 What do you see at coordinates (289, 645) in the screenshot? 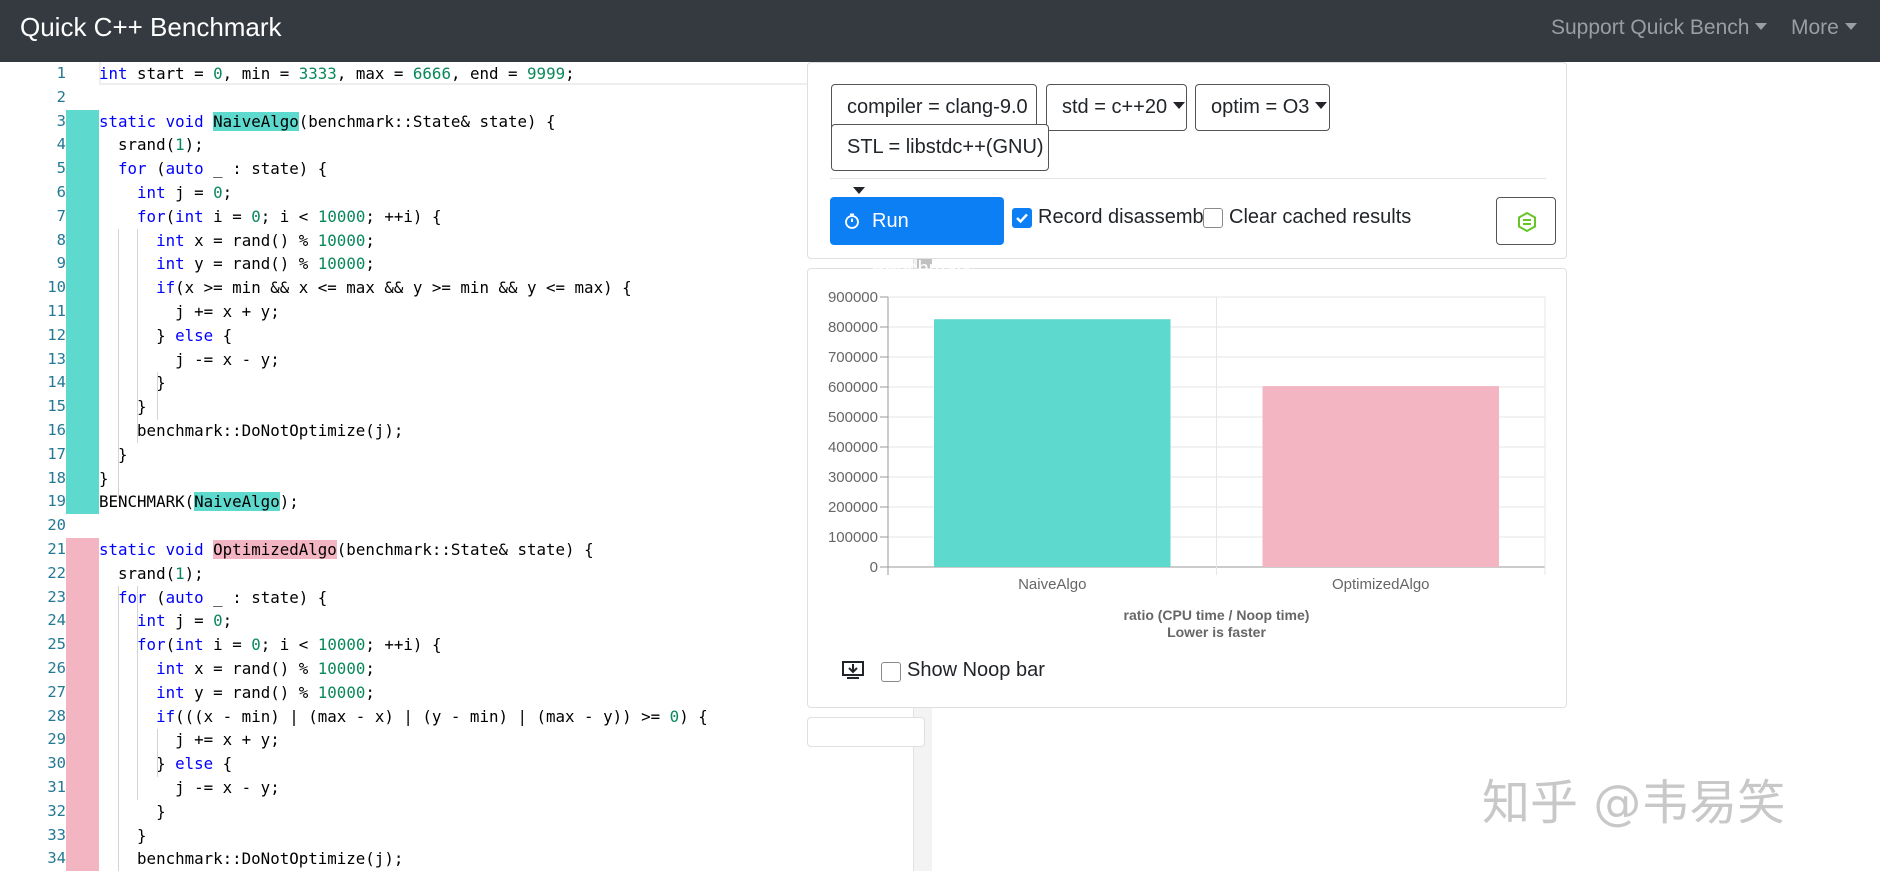
I see `code-token: ; i <` at bounding box center [289, 645].